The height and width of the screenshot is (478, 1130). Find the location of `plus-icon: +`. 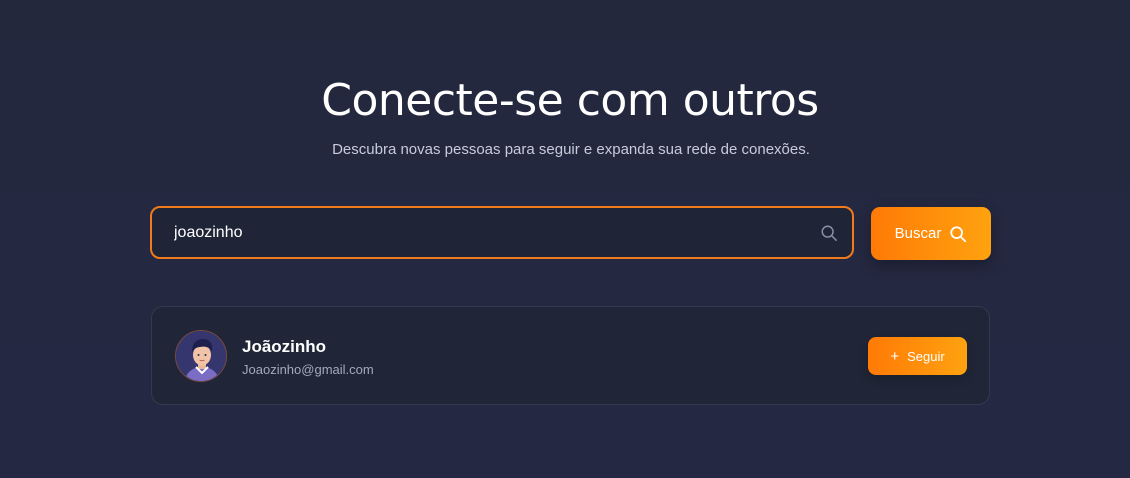

plus-icon: + is located at coordinates (895, 356).